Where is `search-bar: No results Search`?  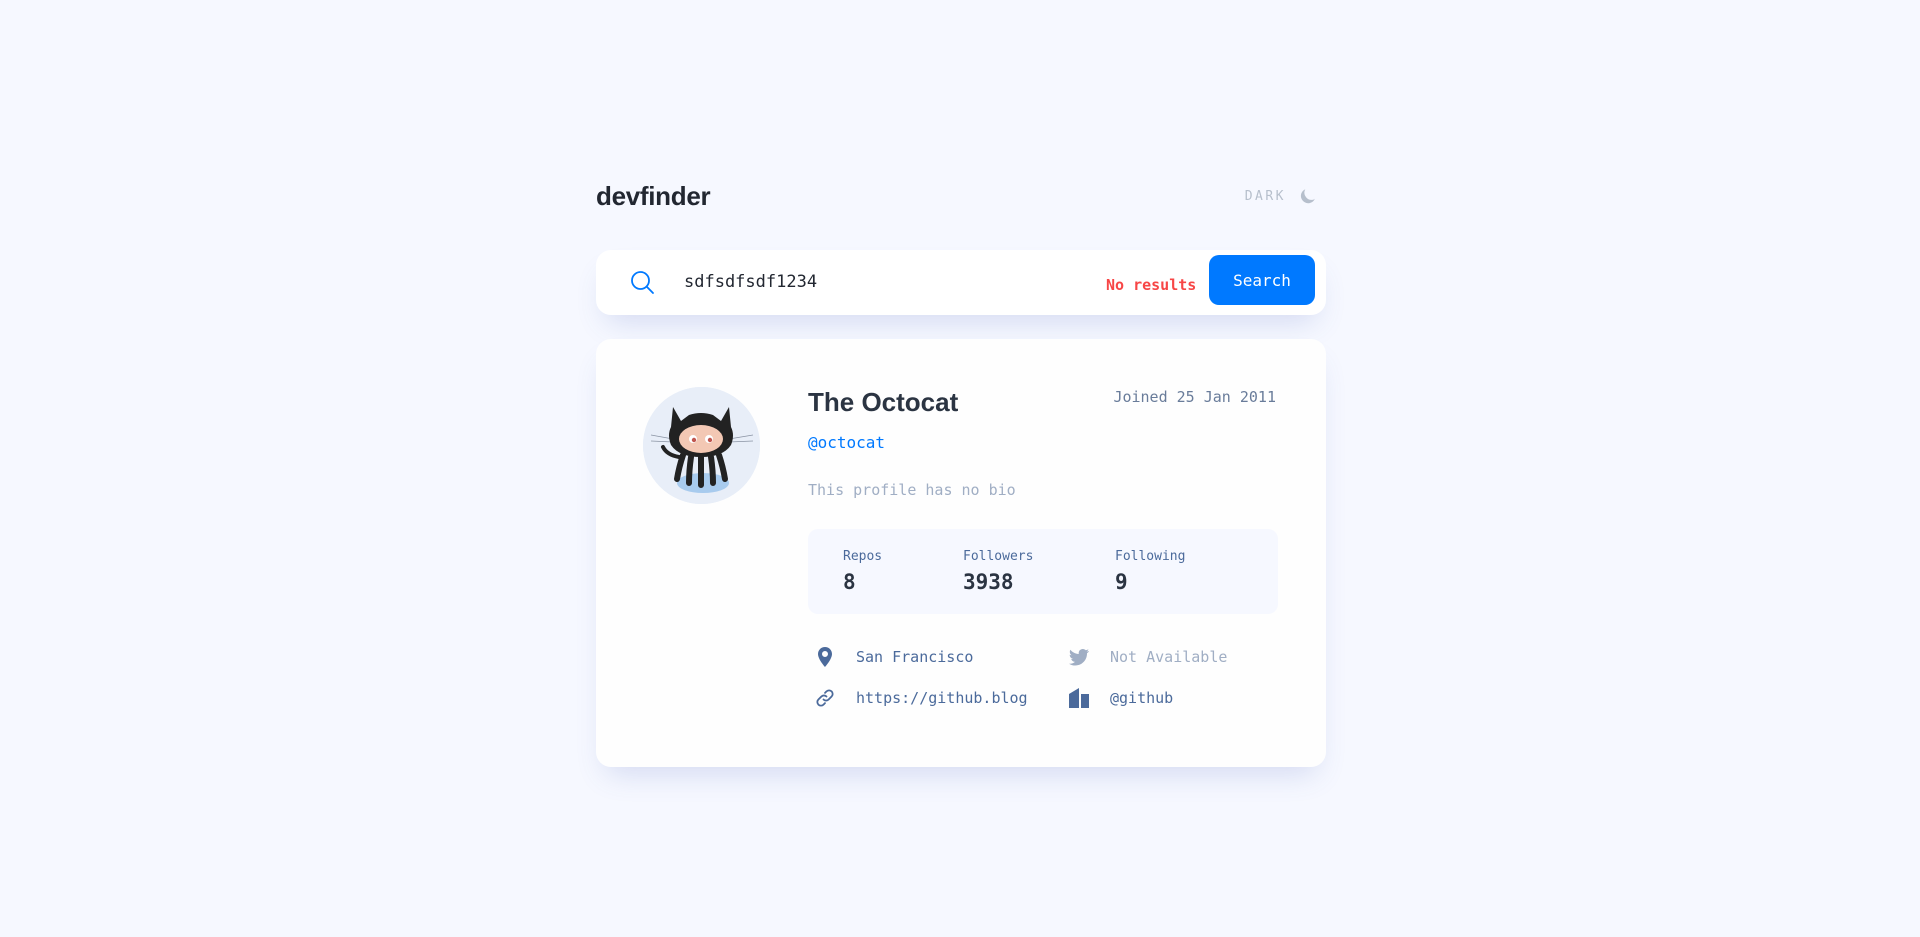 search-bar: No results Search is located at coordinates (961, 282).